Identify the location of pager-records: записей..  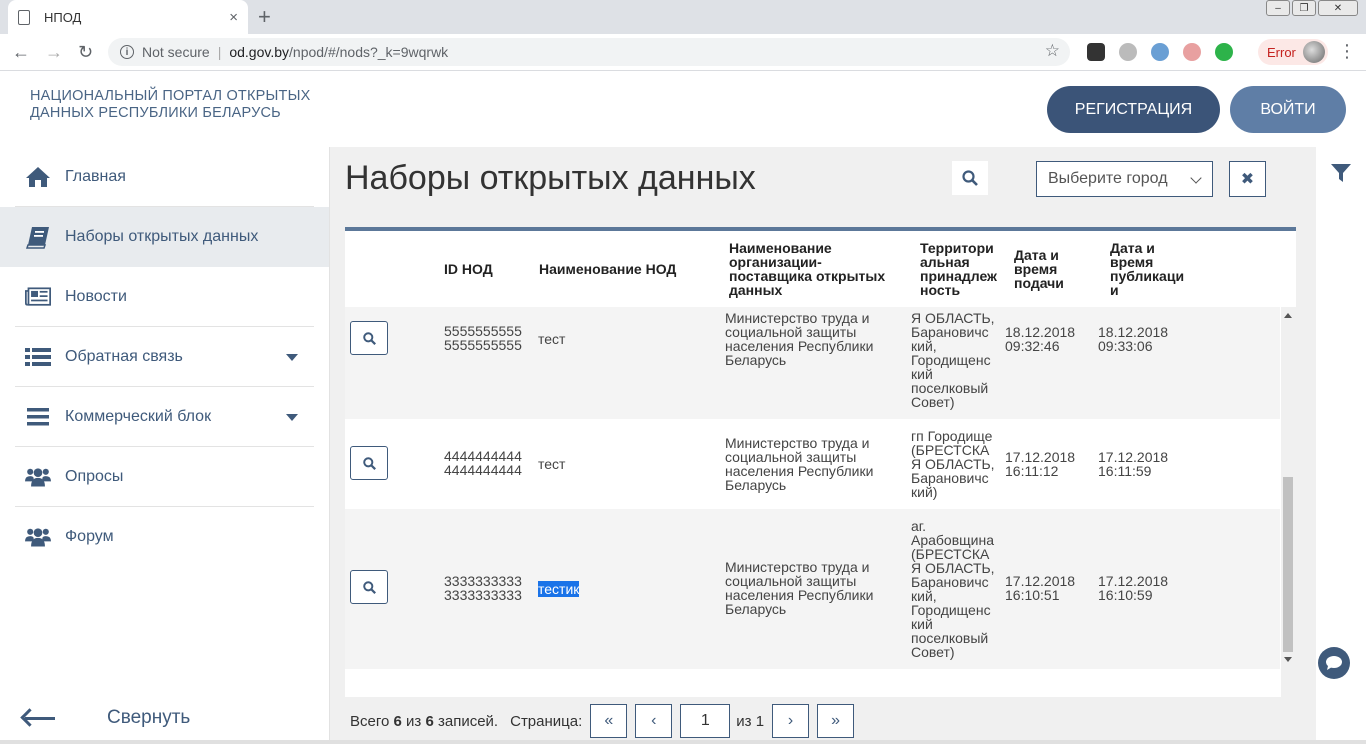
(468, 721).